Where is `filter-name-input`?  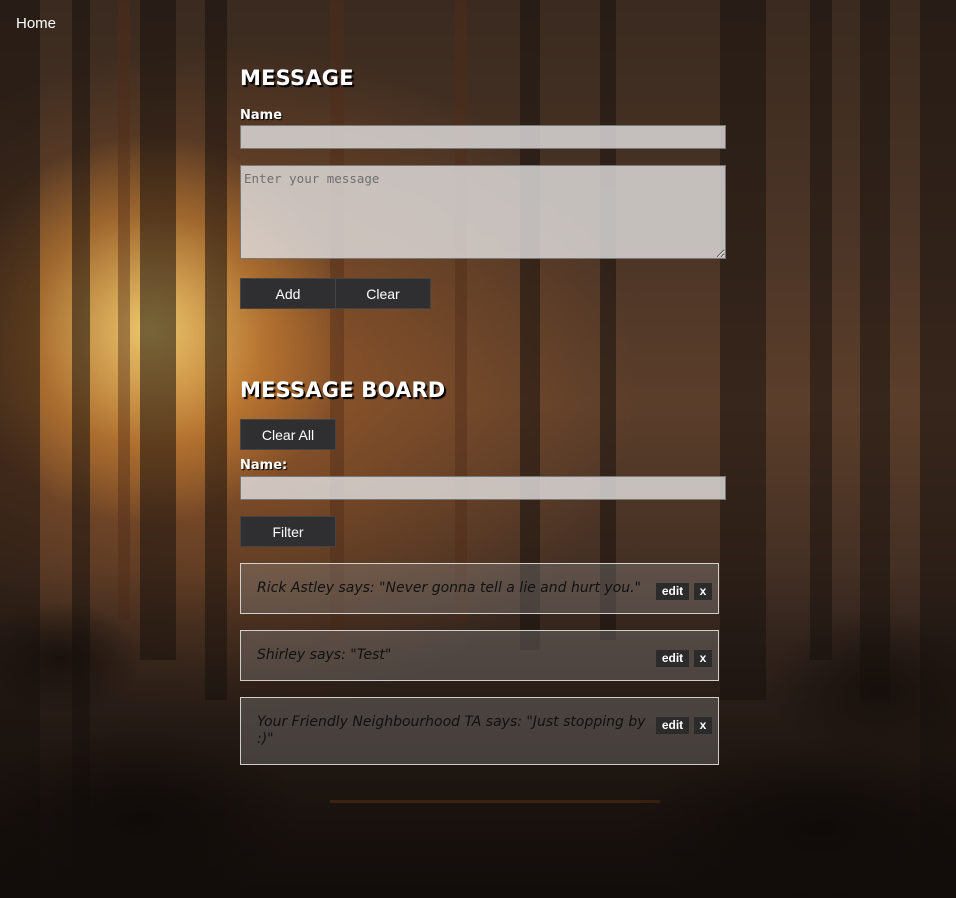
filter-name-input is located at coordinates (483, 488).